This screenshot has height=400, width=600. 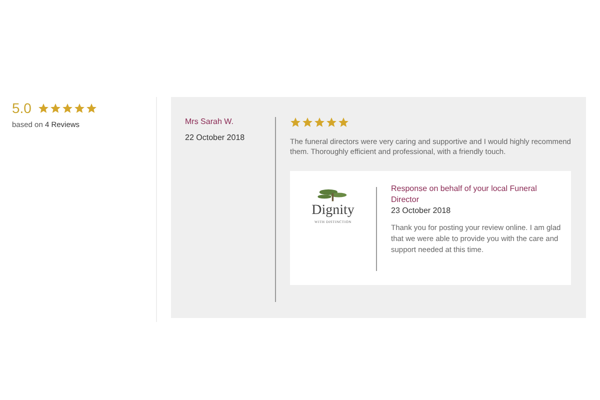 What do you see at coordinates (22, 108) in the screenshot?
I see `rating-score: 5.0` at bounding box center [22, 108].